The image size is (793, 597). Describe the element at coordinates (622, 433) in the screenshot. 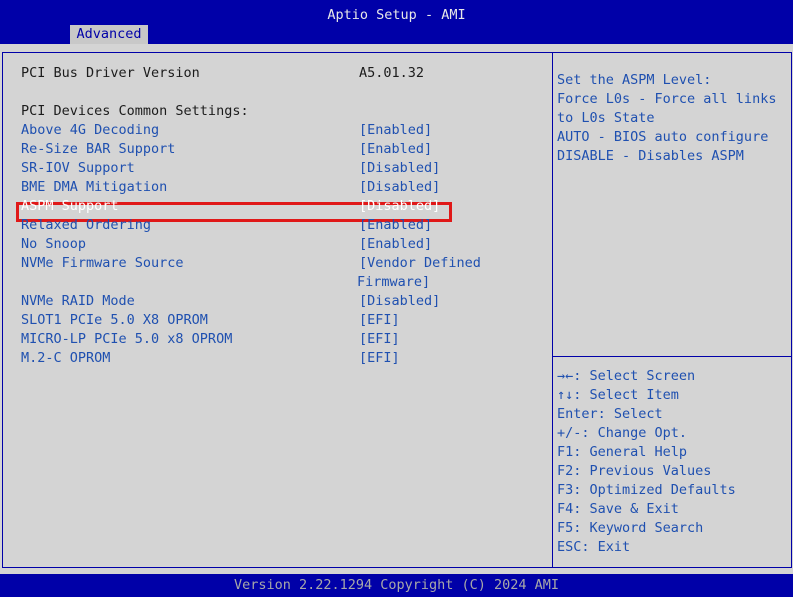

I see `key-hint: +/-: Change Opt.` at that location.